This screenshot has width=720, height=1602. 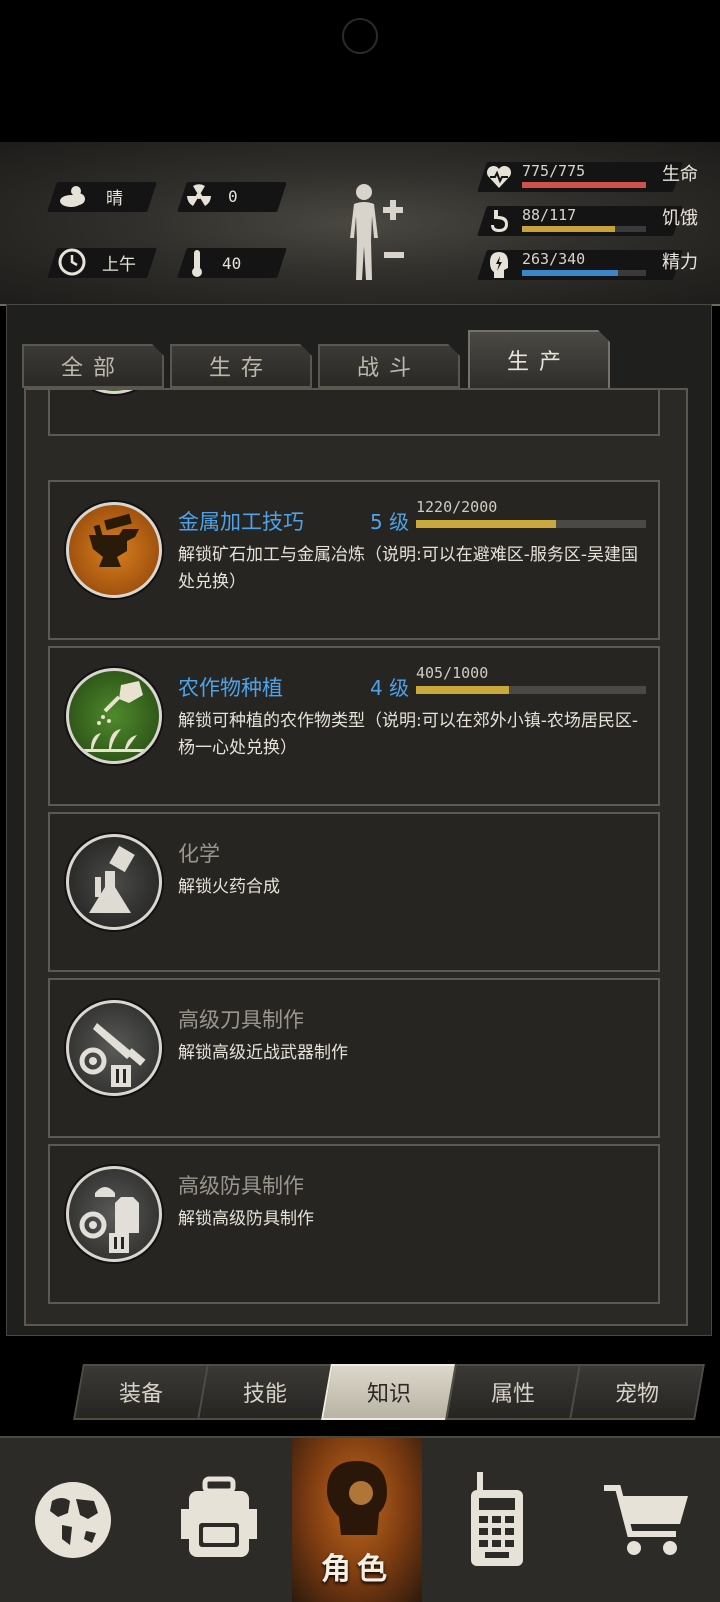 What do you see at coordinates (354, 892) in the screenshot?
I see `skill-card: 化学 解锁火药合成` at bounding box center [354, 892].